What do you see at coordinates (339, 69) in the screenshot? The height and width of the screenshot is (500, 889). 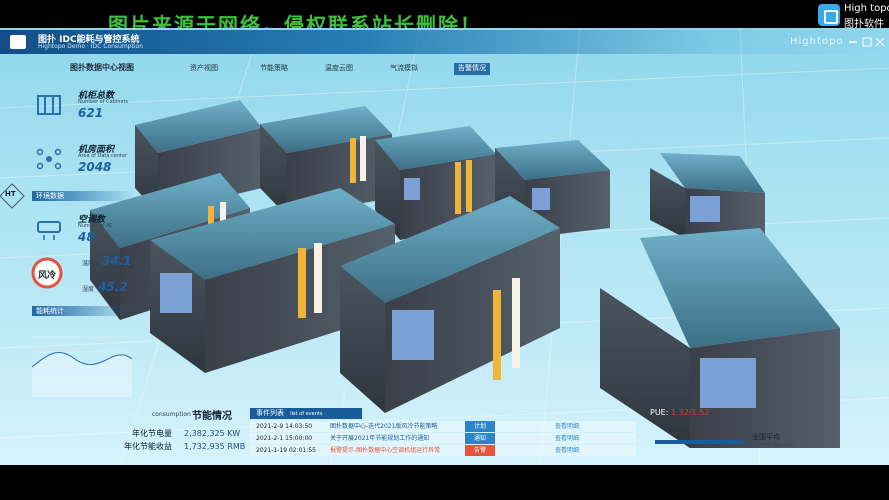 I see `tab-temperature-cloud: 温度云图` at bounding box center [339, 69].